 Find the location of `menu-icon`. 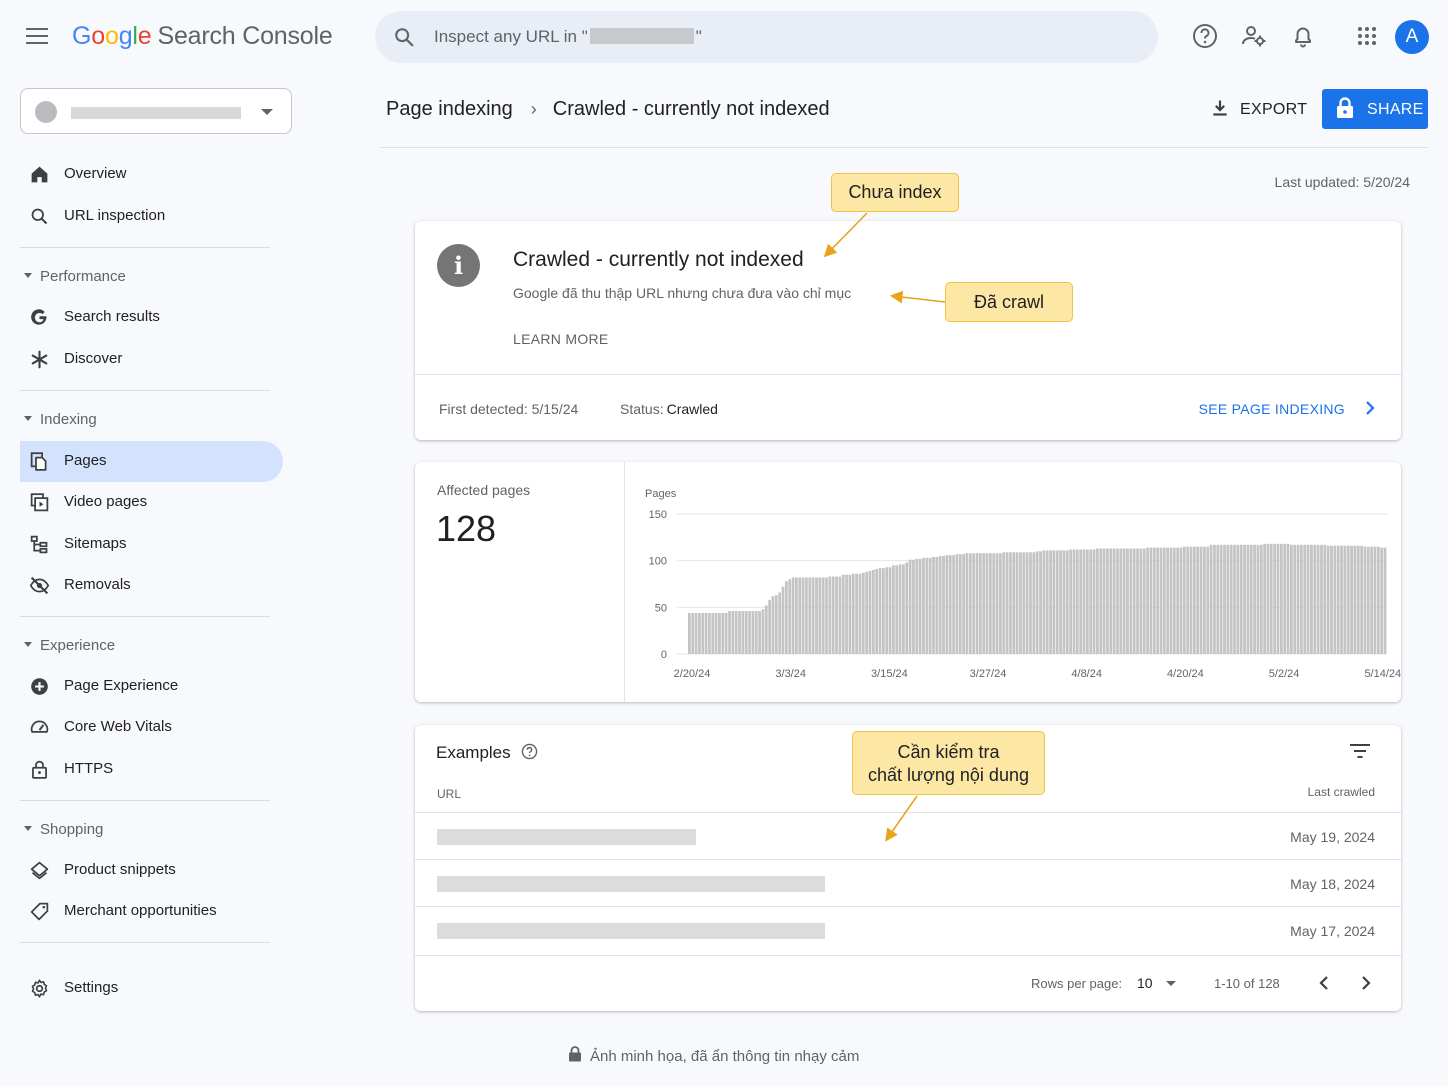

menu-icon is located at coordinates (37, 37).